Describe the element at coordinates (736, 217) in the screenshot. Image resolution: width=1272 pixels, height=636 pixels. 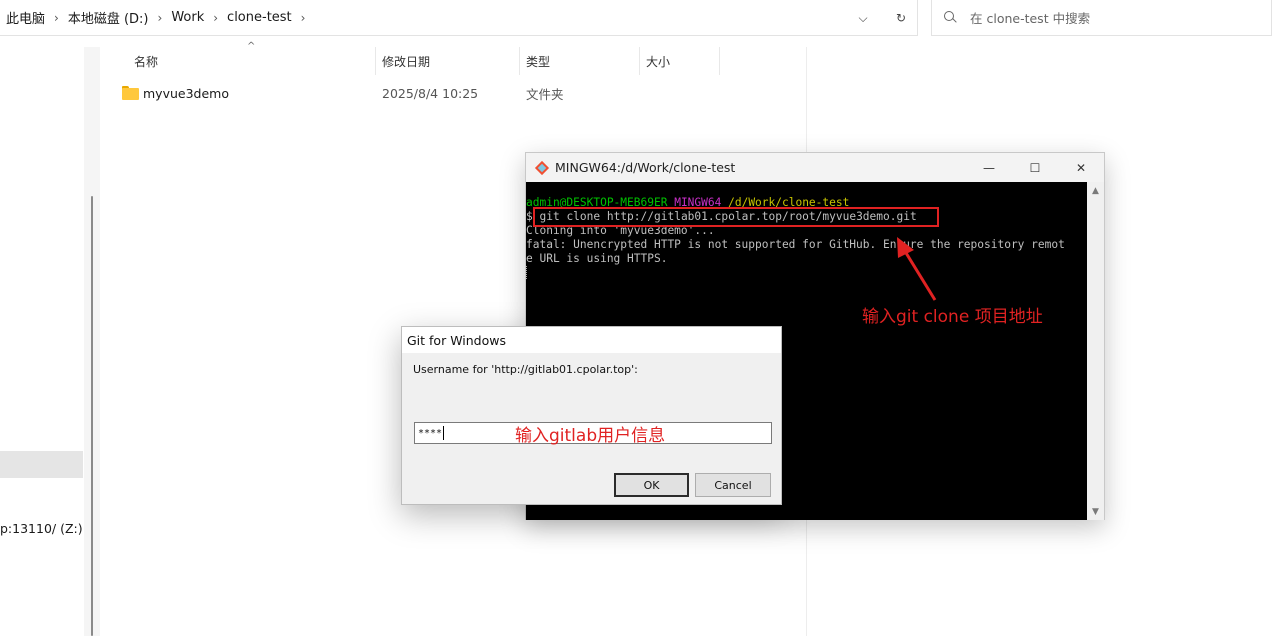
I see `highlight-box-command` at that location.